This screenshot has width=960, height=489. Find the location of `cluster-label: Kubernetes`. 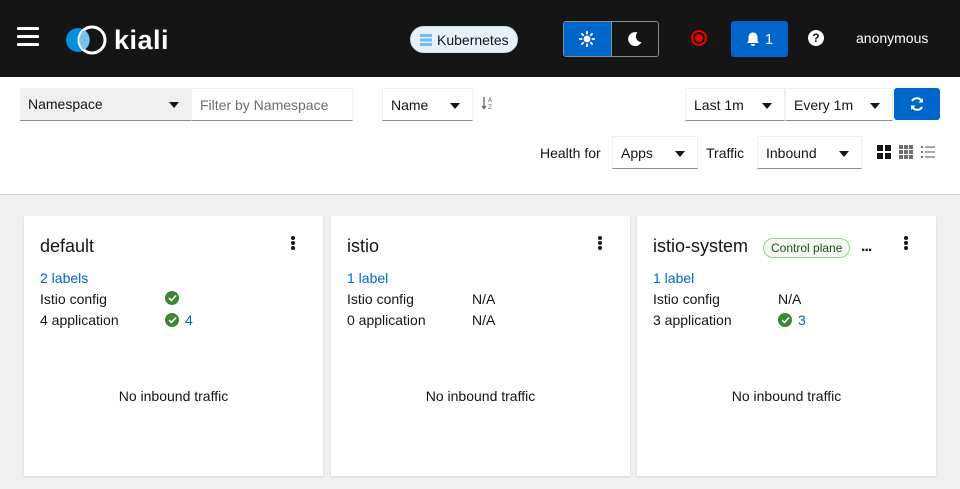

cluster-label: Kubernetes is located at coordinates (473, 39).